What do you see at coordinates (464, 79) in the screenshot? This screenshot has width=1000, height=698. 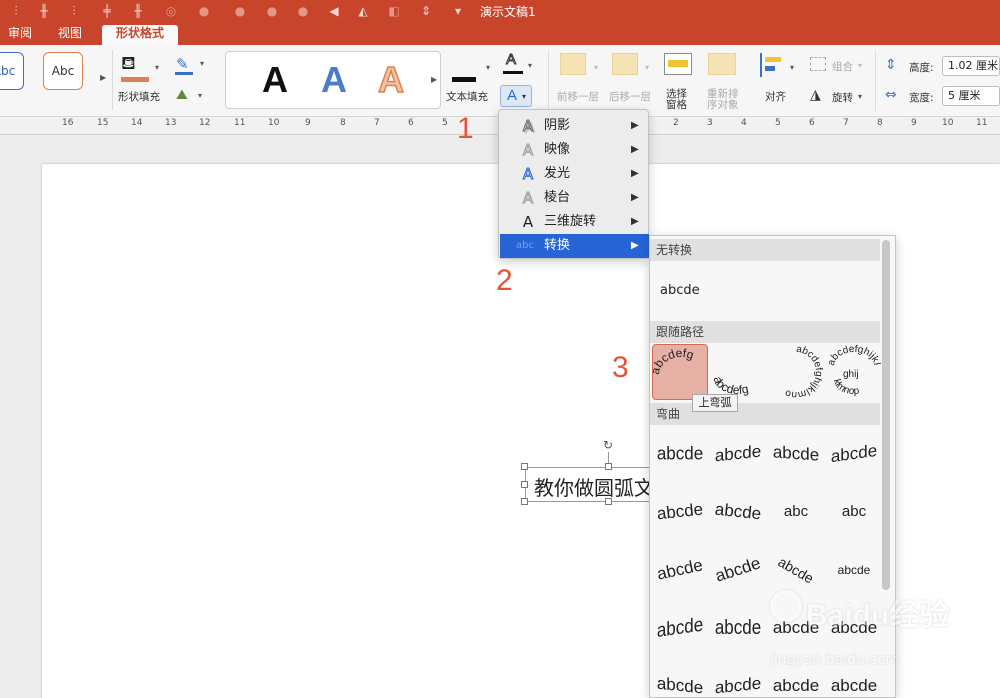 I see `text-fill-swatch` at bounding box center [464, 79].